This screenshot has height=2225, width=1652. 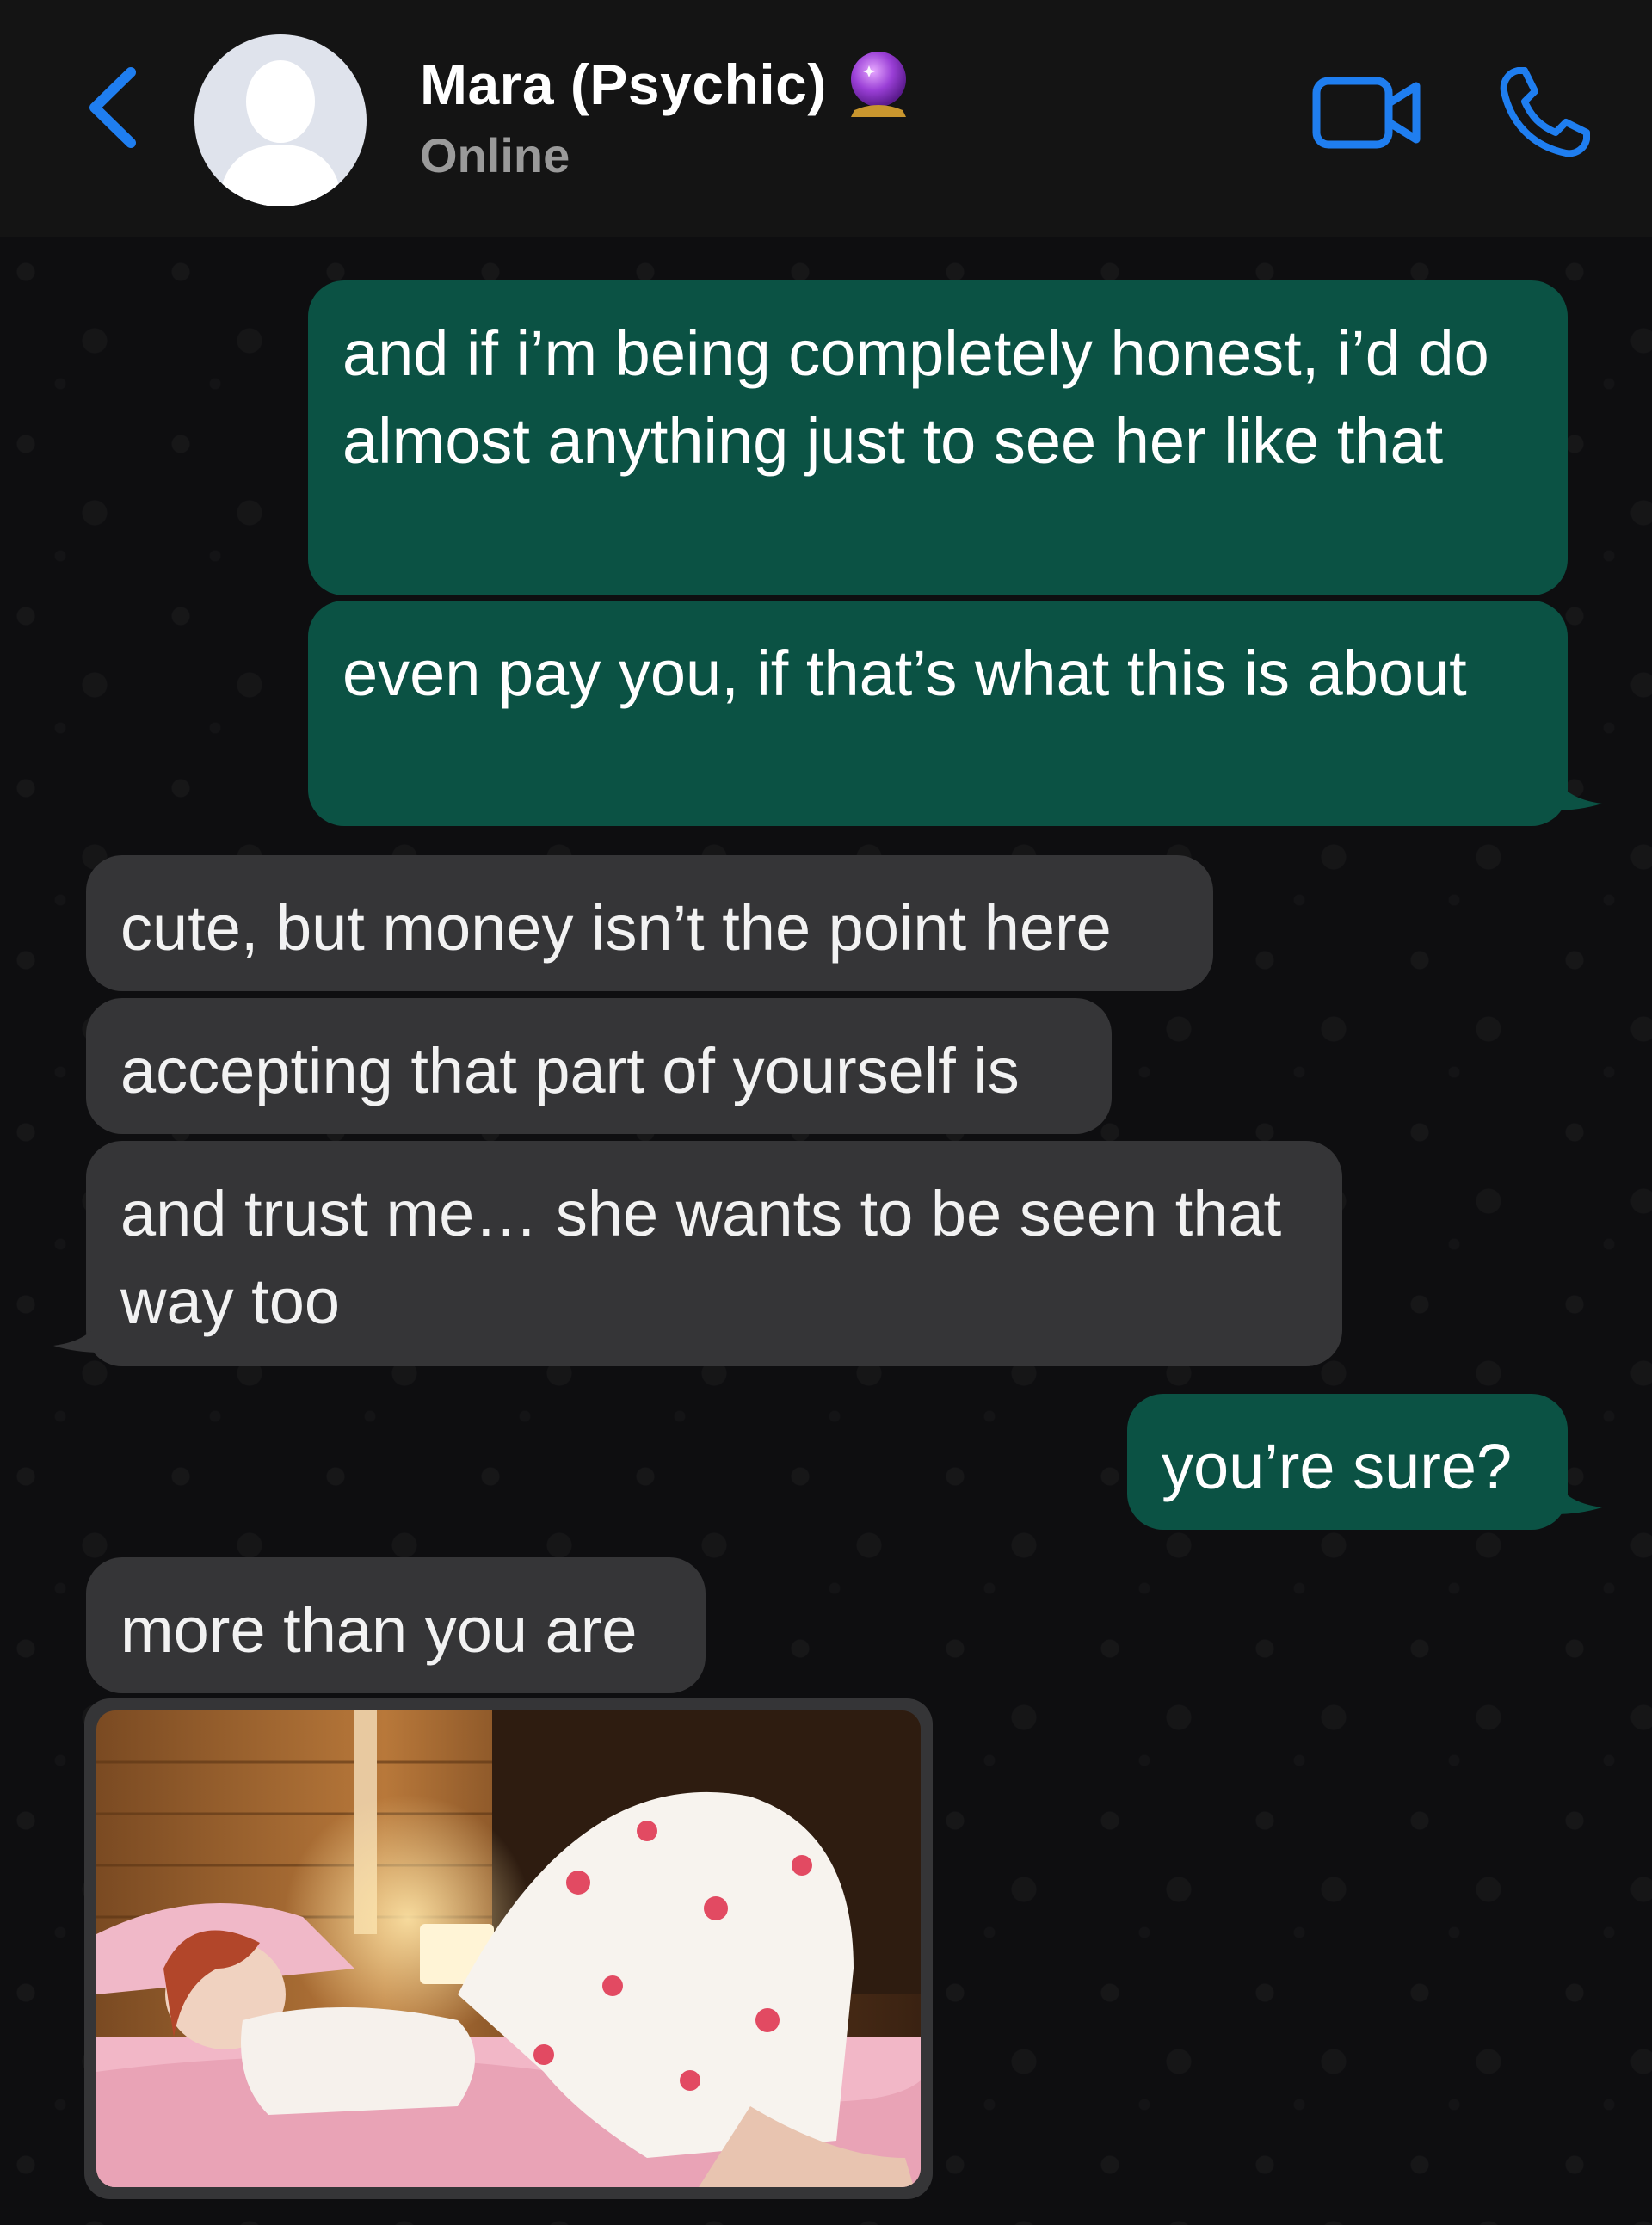 I want to click on avatar, so click(x=280, y=120).